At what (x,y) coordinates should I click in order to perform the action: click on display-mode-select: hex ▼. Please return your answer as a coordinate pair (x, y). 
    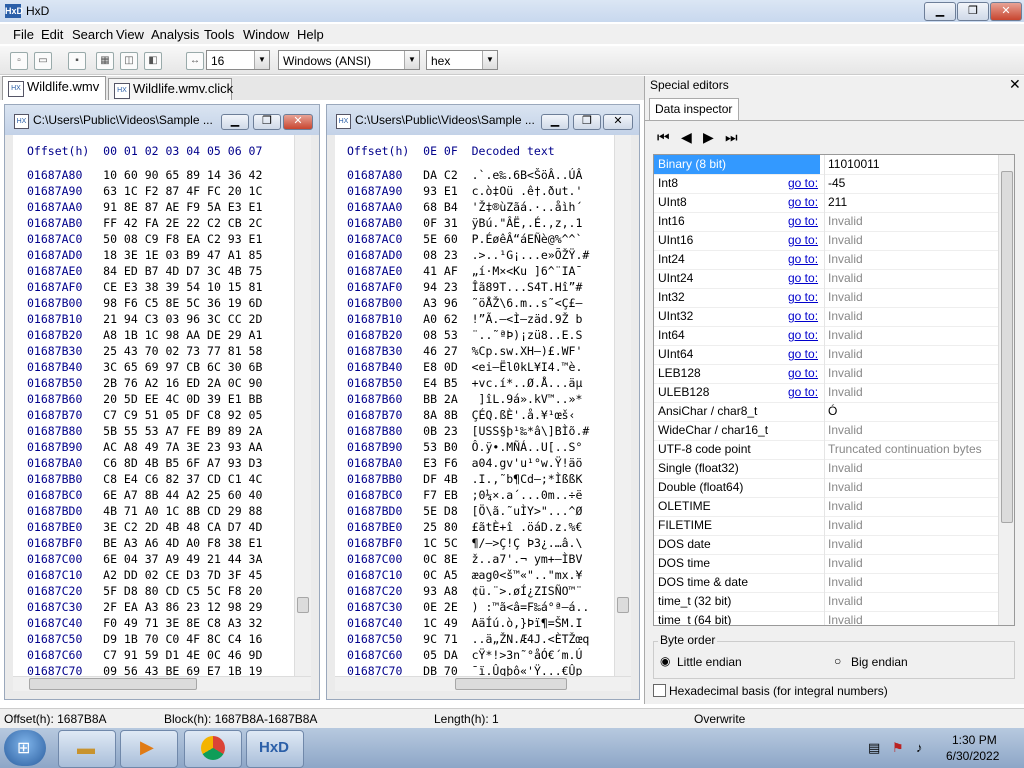
    Looking at the image, I should click on (462, 60).